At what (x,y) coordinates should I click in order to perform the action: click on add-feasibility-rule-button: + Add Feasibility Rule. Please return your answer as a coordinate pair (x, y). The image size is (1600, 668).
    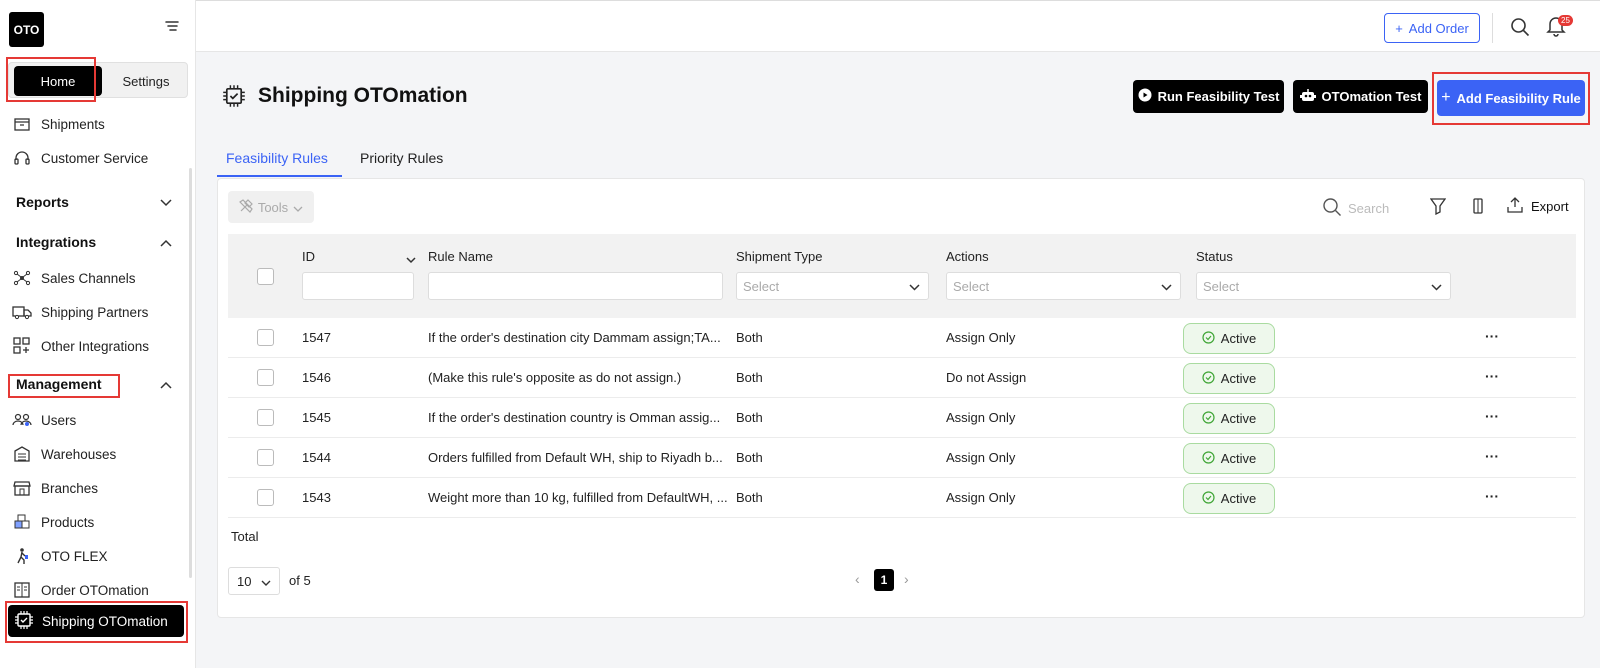
    Looking at the image, I should click on (1511, 98).